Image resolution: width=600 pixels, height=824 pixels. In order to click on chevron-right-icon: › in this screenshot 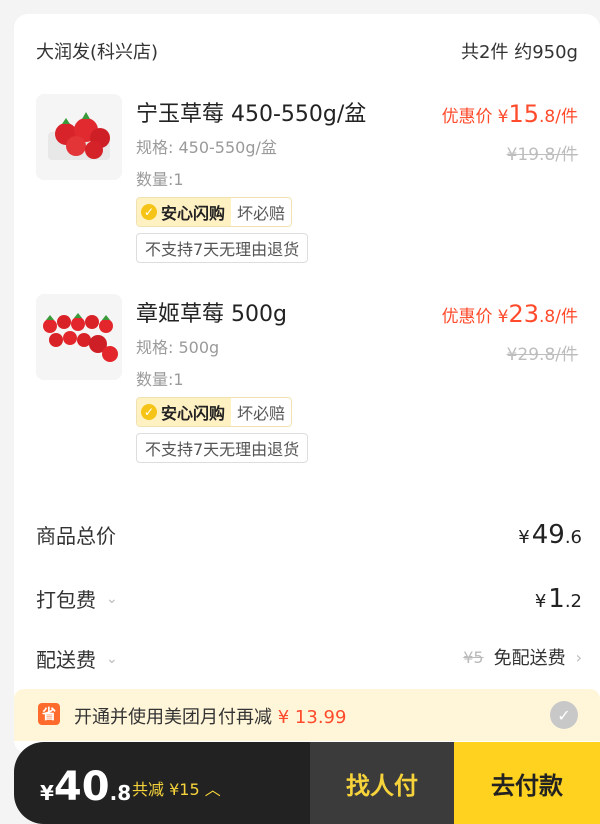, I will do `click(578, 657)`.